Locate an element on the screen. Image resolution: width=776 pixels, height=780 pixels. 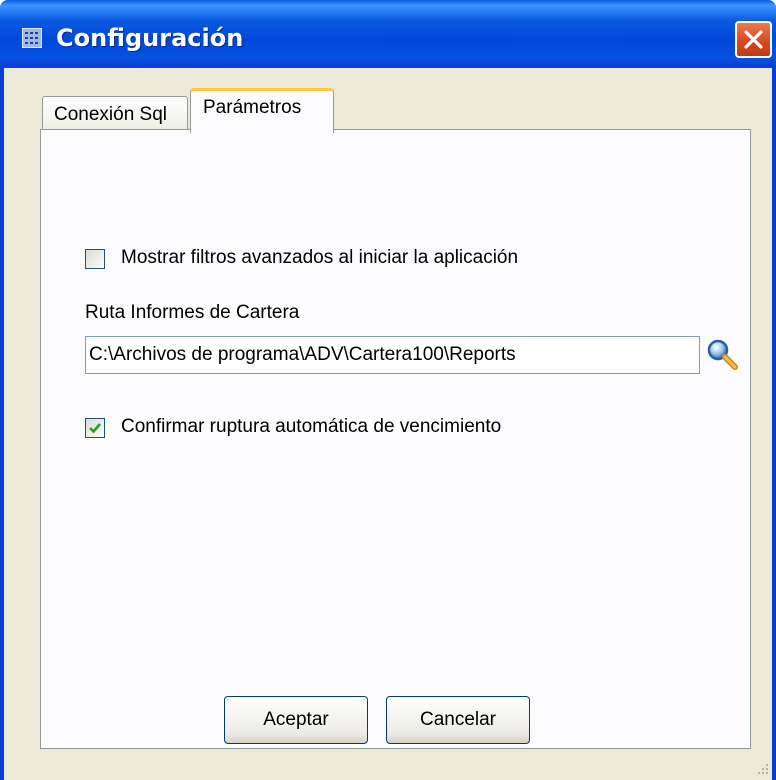
accept-button: Aceptar is located at coordinates (296, 720).